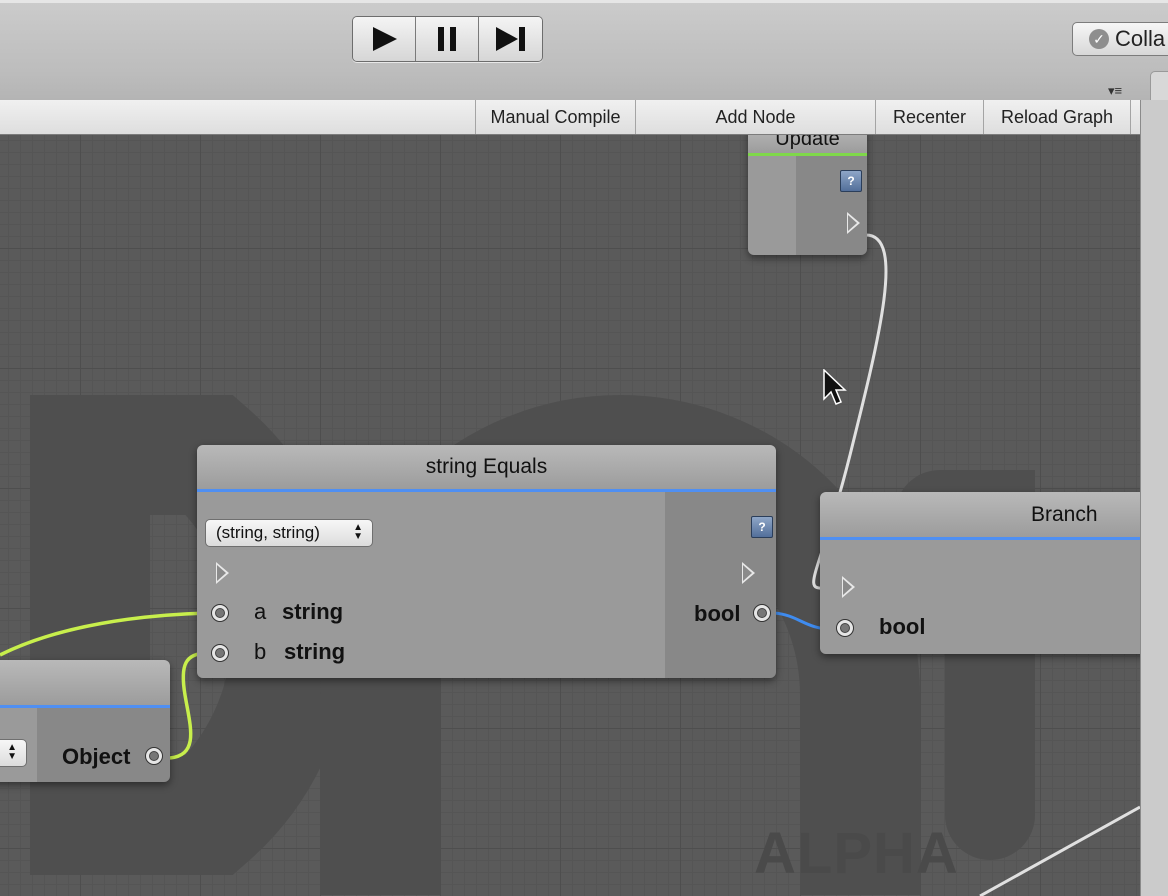 This screenshot has height=896, width=1168. I want to click on object-node: ▲ ▼ Object, so click(85, 721).